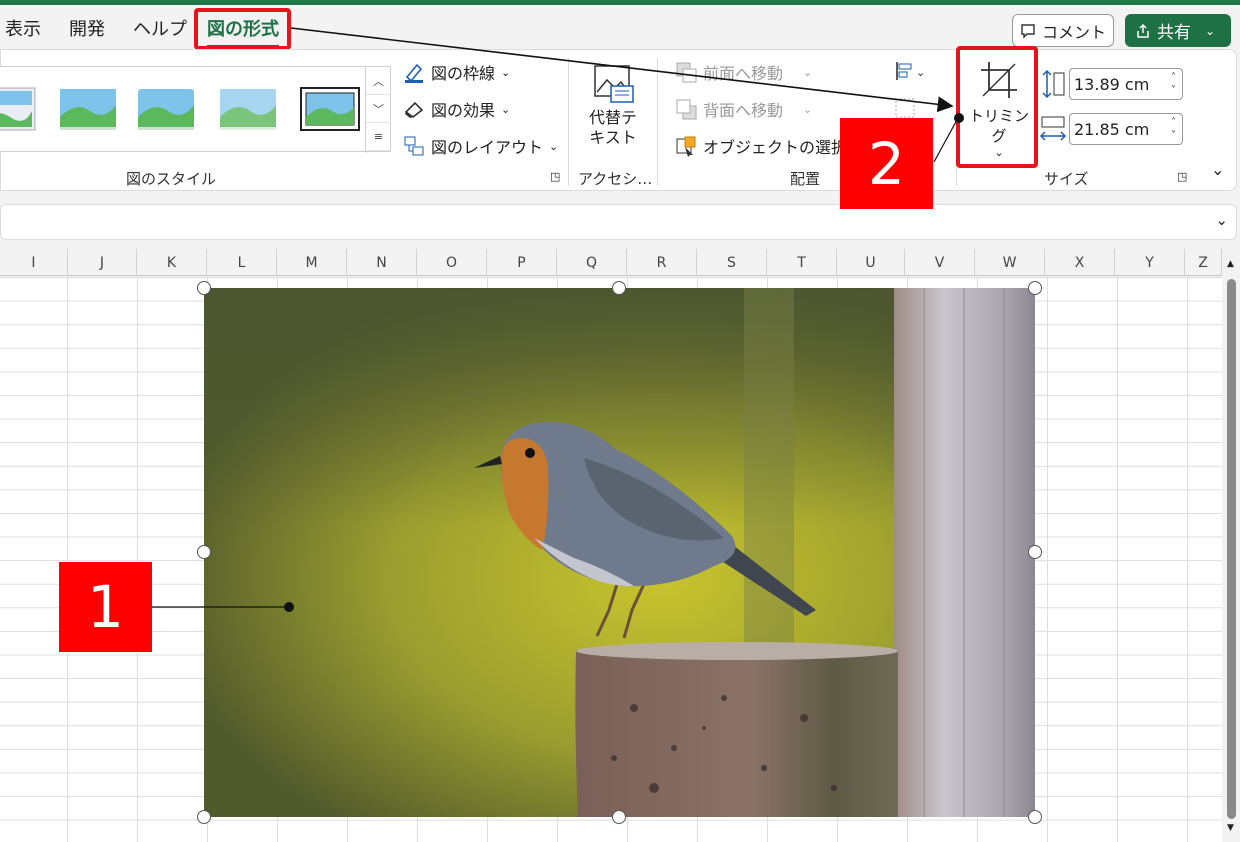 The width and height of the screenshot is (1240, 842). I want to click on callout-2-dot, so click(959, 118).